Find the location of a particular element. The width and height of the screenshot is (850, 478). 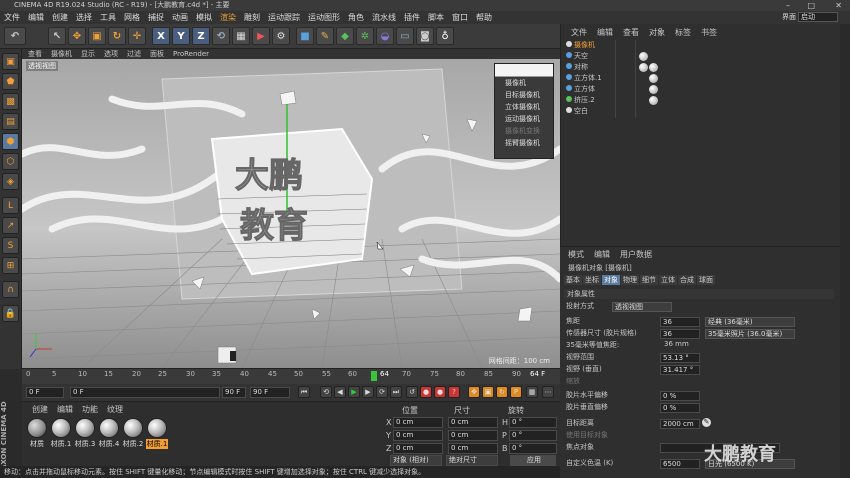

obj-menu-bookmarks: 书签 is located at coordinates (709, 32).